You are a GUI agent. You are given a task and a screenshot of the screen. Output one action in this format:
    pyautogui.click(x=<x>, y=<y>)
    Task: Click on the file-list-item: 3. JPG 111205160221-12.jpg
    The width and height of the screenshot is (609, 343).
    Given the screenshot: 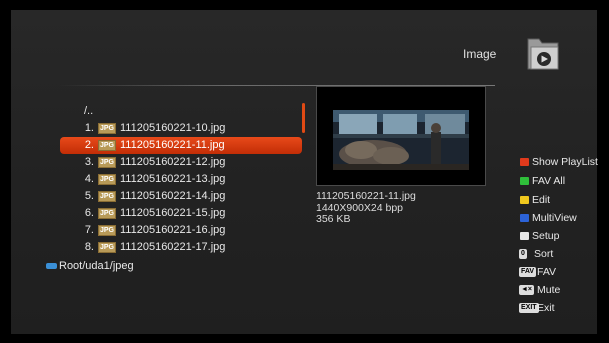 What is the action you would take?
    pyautogui.click(x=181, y=162)
    